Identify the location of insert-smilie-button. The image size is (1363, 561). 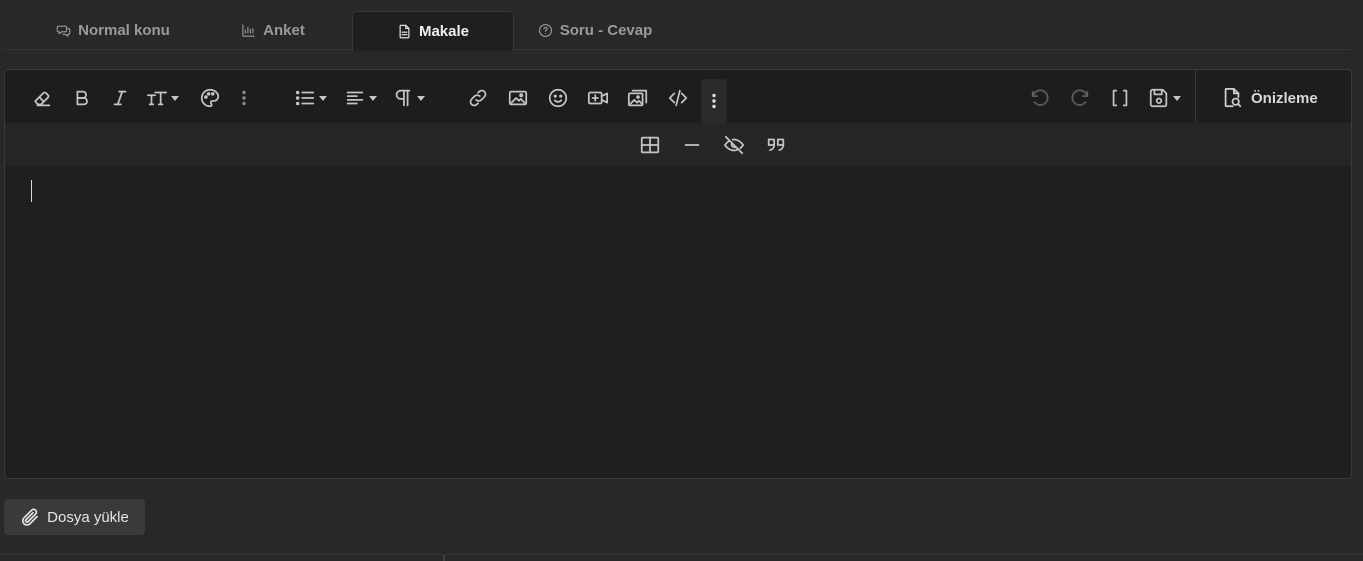
(558, 98).